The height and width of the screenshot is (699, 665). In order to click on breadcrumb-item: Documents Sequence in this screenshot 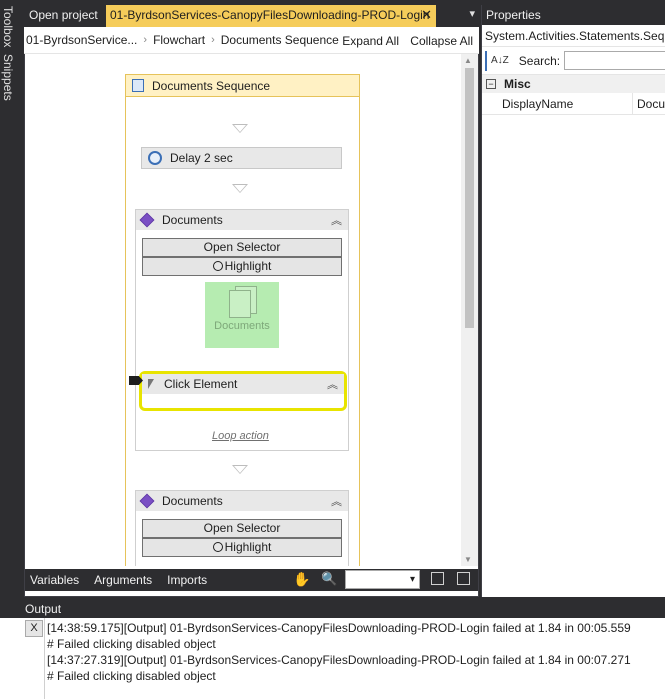, I will do `click(280, 40)`.